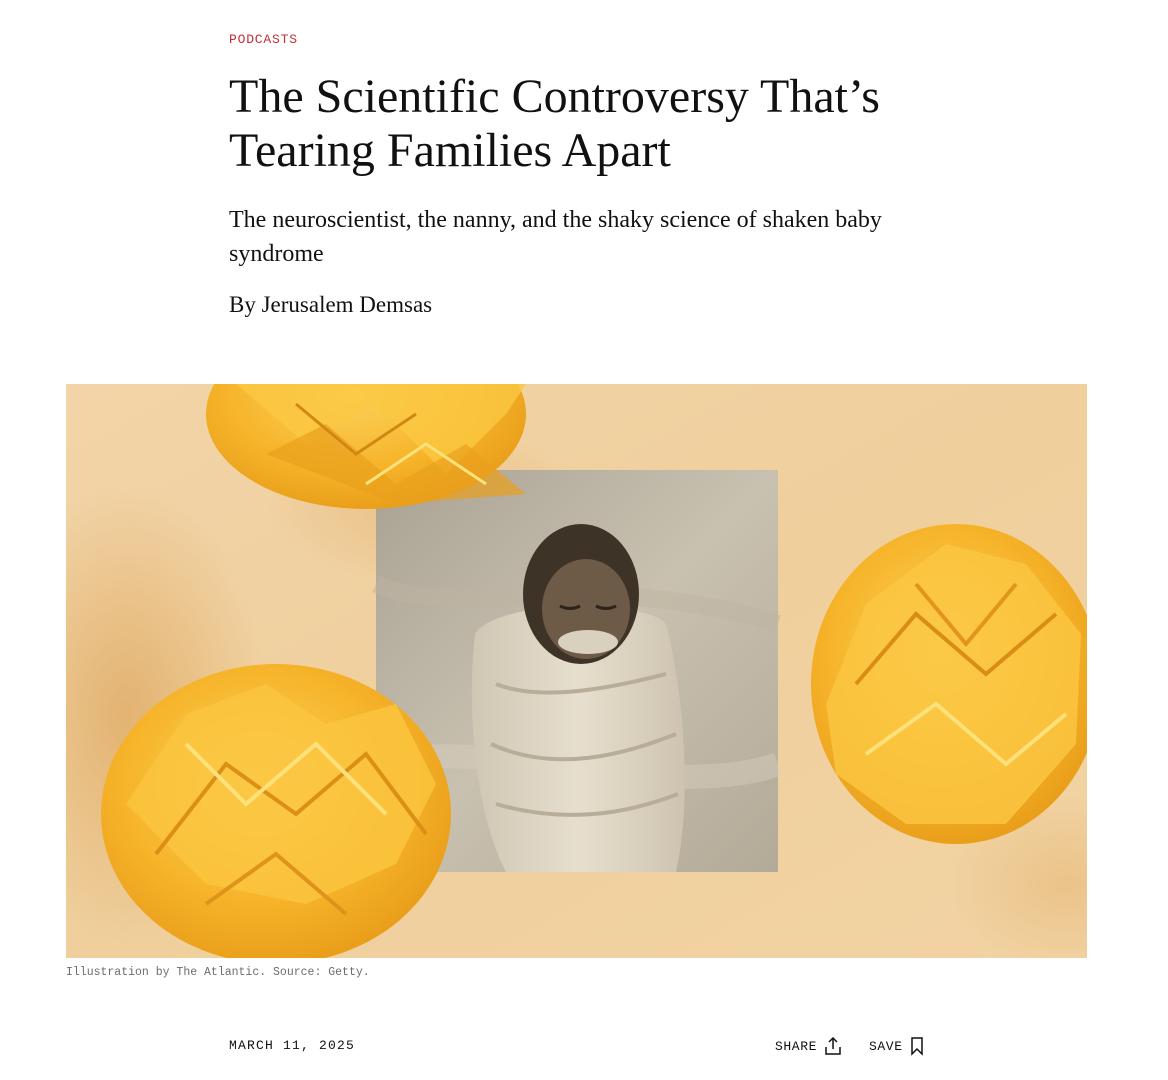 This screenshot has width=1168, height=1080. Describe the element at coordinates (245, 304) in the screenshot. I see `byline-prefix: By` at that location.